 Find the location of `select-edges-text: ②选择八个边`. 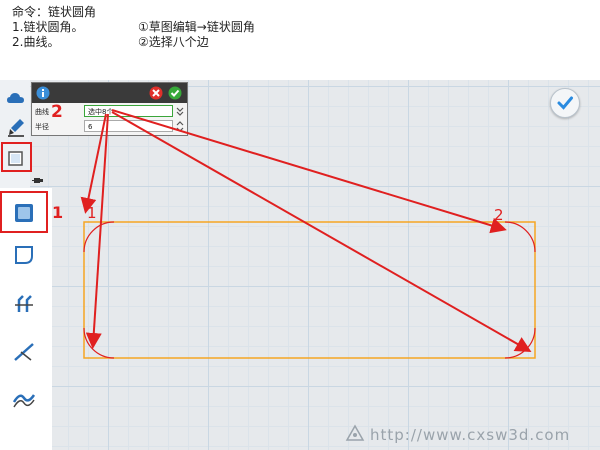

select-edges-text: ②选择八个边 is located at coordinates (173, 42).